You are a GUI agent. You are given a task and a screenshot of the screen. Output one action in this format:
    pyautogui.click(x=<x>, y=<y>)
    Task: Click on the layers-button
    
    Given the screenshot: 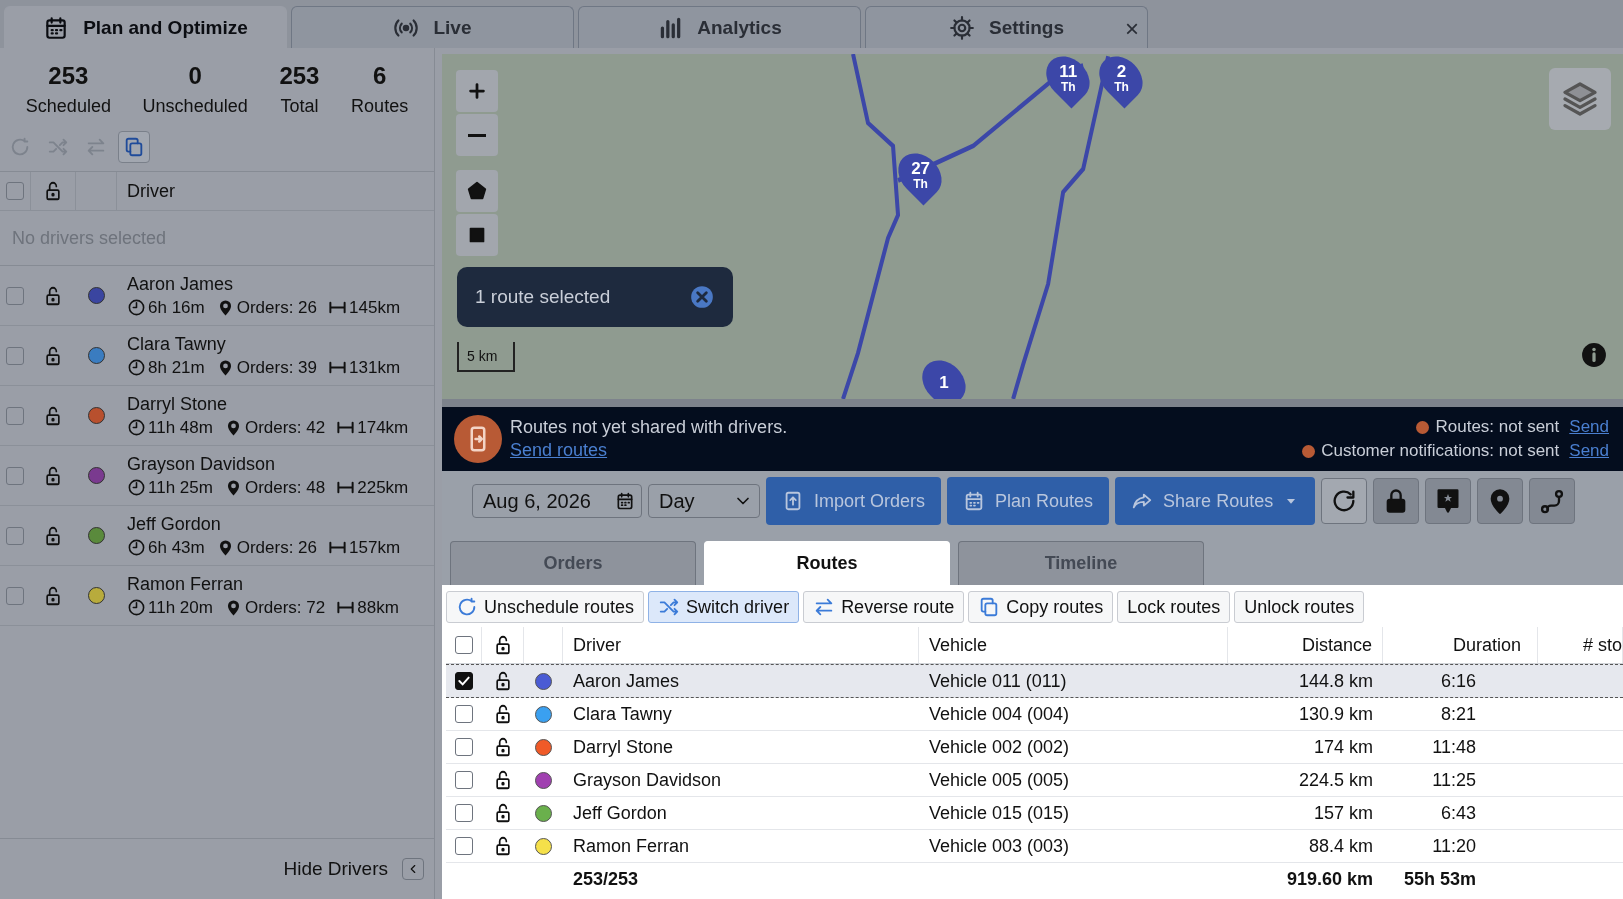 What is the action you would take?
    pyautogui.click(x=1580, y=99)
    